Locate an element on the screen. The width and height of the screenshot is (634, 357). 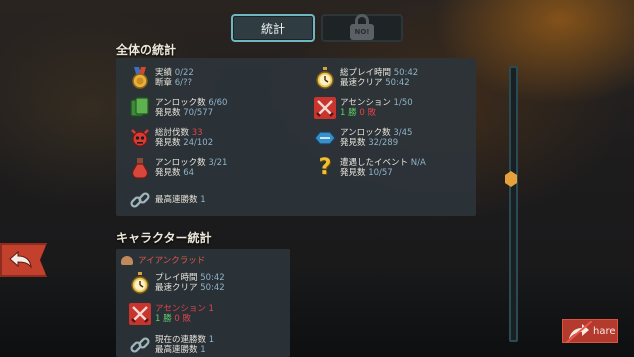
stat-streak: 最高連勝数 1 is located at coordinates (167, 200).